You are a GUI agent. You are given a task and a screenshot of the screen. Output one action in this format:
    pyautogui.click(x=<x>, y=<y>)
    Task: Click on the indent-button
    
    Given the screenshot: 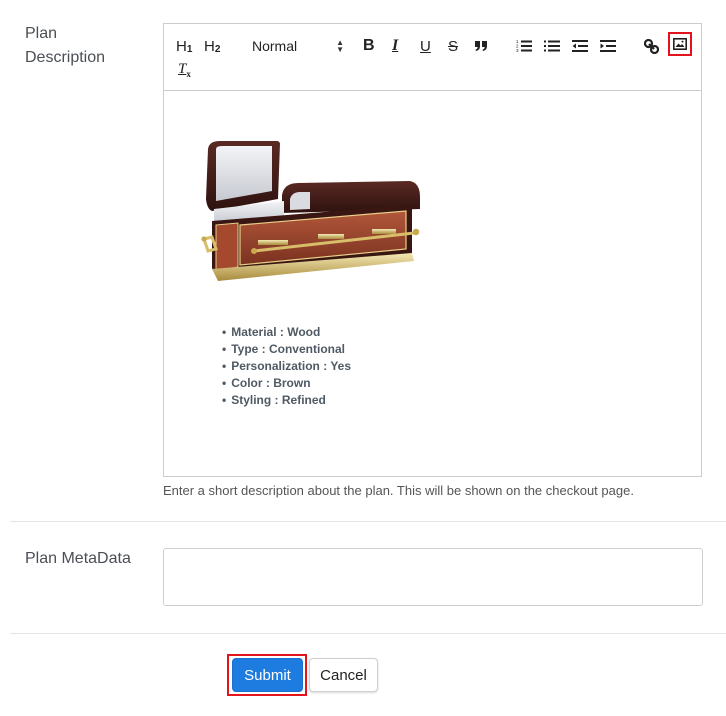 What is the action you would take?
    pyautogui.click(x=608, y=46)
    